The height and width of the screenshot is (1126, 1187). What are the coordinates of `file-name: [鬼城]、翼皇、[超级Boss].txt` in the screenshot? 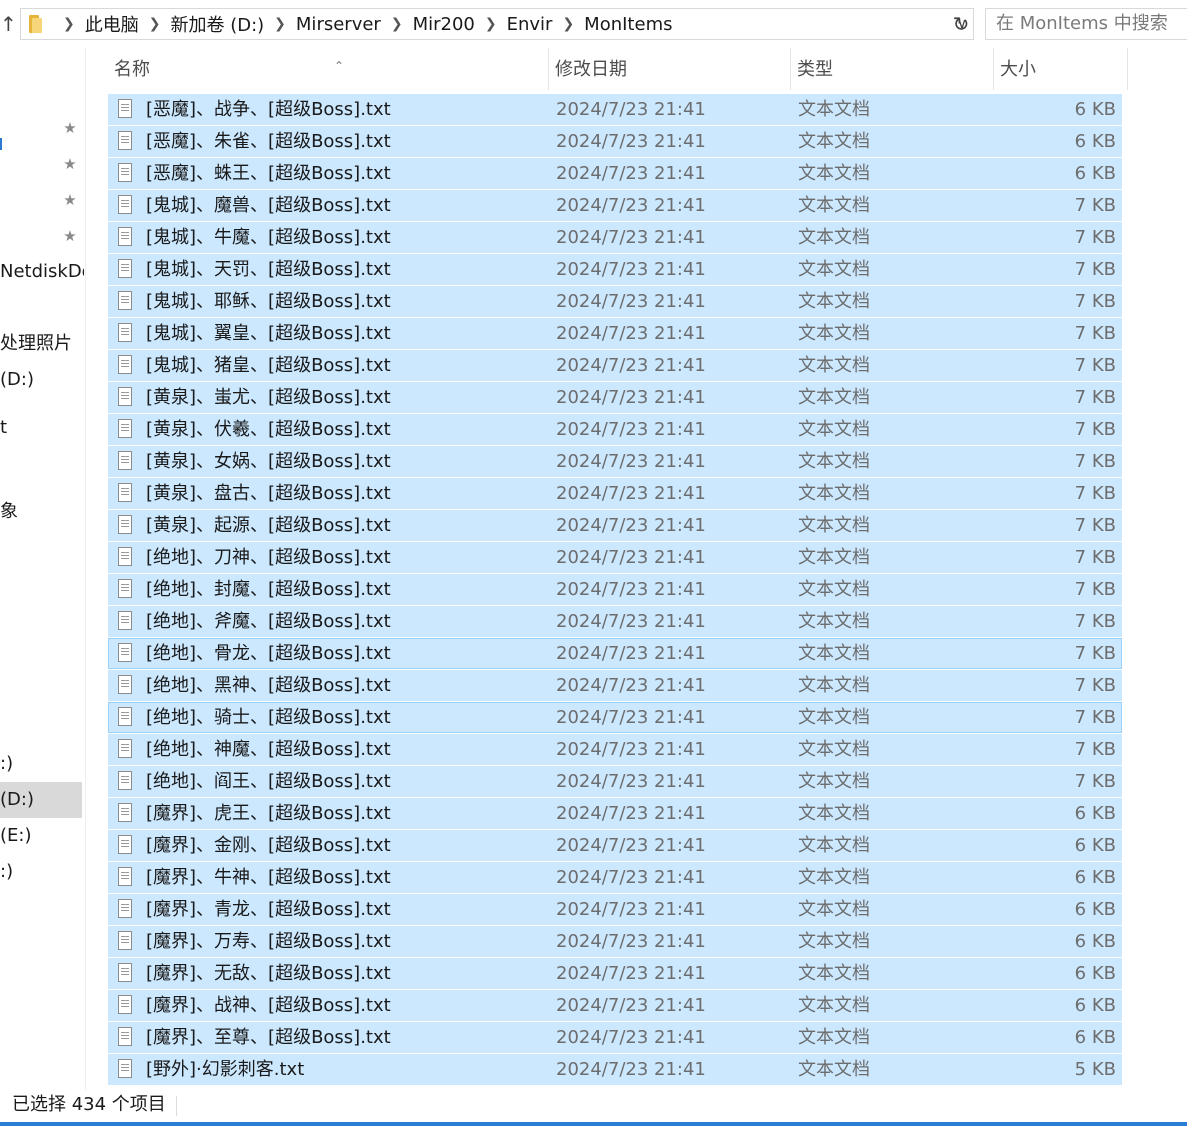 It's located at (268, 333).